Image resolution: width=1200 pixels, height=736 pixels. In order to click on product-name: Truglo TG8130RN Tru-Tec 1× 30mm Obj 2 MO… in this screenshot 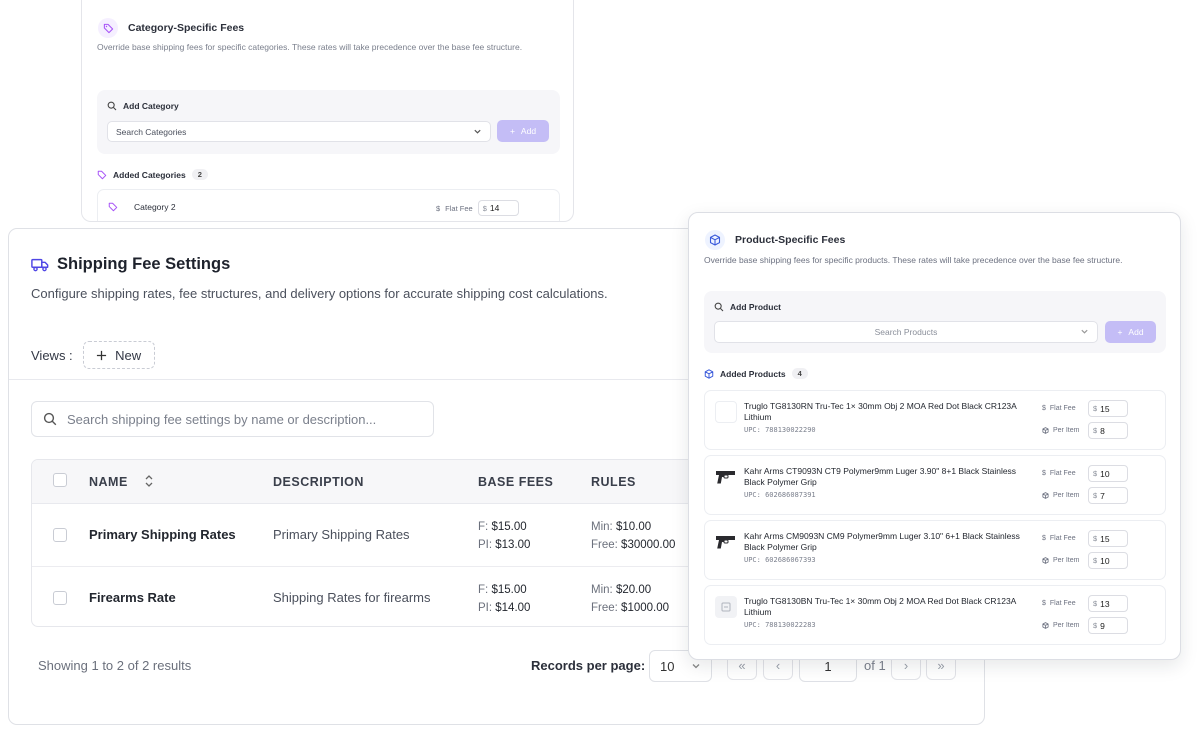, I will do `click(880, 411)`.